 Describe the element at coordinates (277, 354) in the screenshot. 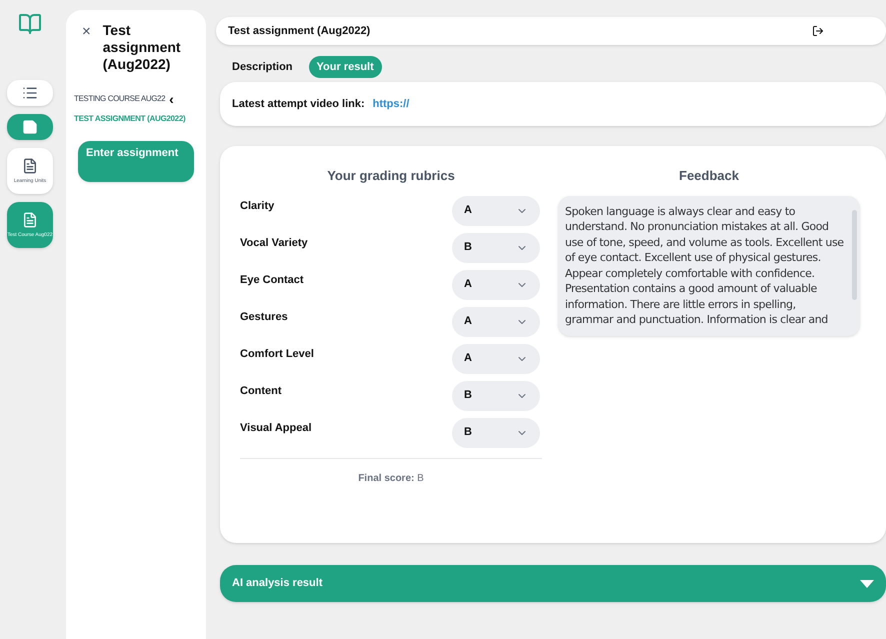

I see `rubric-label: Comfort Level` at that location.